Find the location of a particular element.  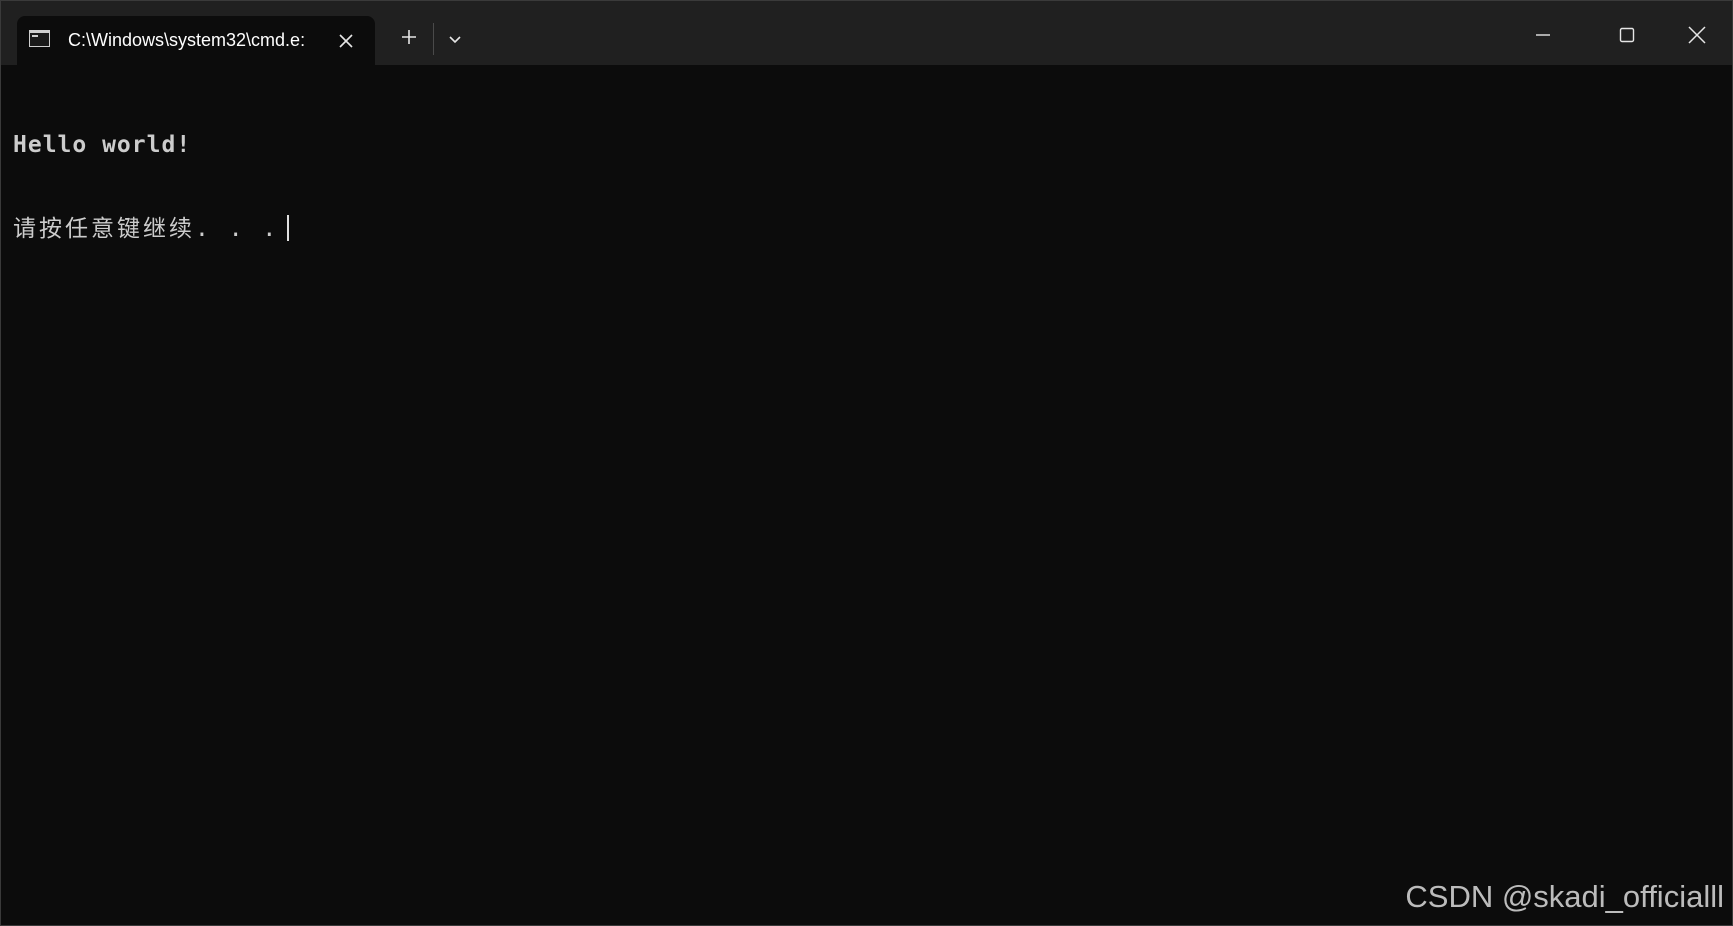

minimize-icon is located at coordinates (1543, 35).